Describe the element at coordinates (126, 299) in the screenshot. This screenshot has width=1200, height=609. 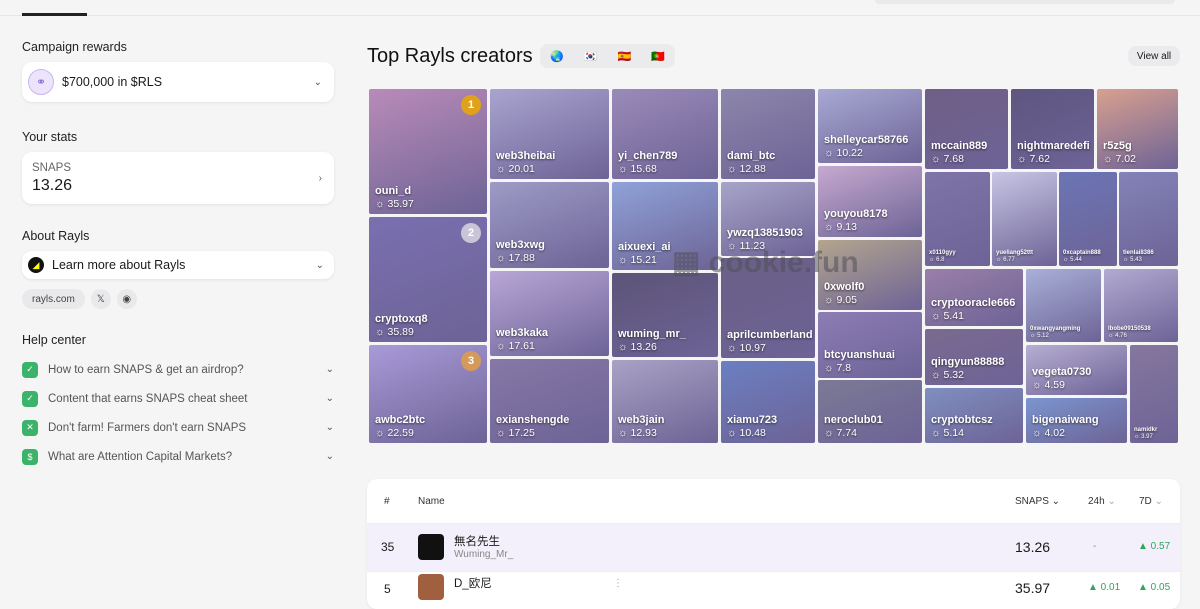
I see `discord-icon: ◉` at that location.